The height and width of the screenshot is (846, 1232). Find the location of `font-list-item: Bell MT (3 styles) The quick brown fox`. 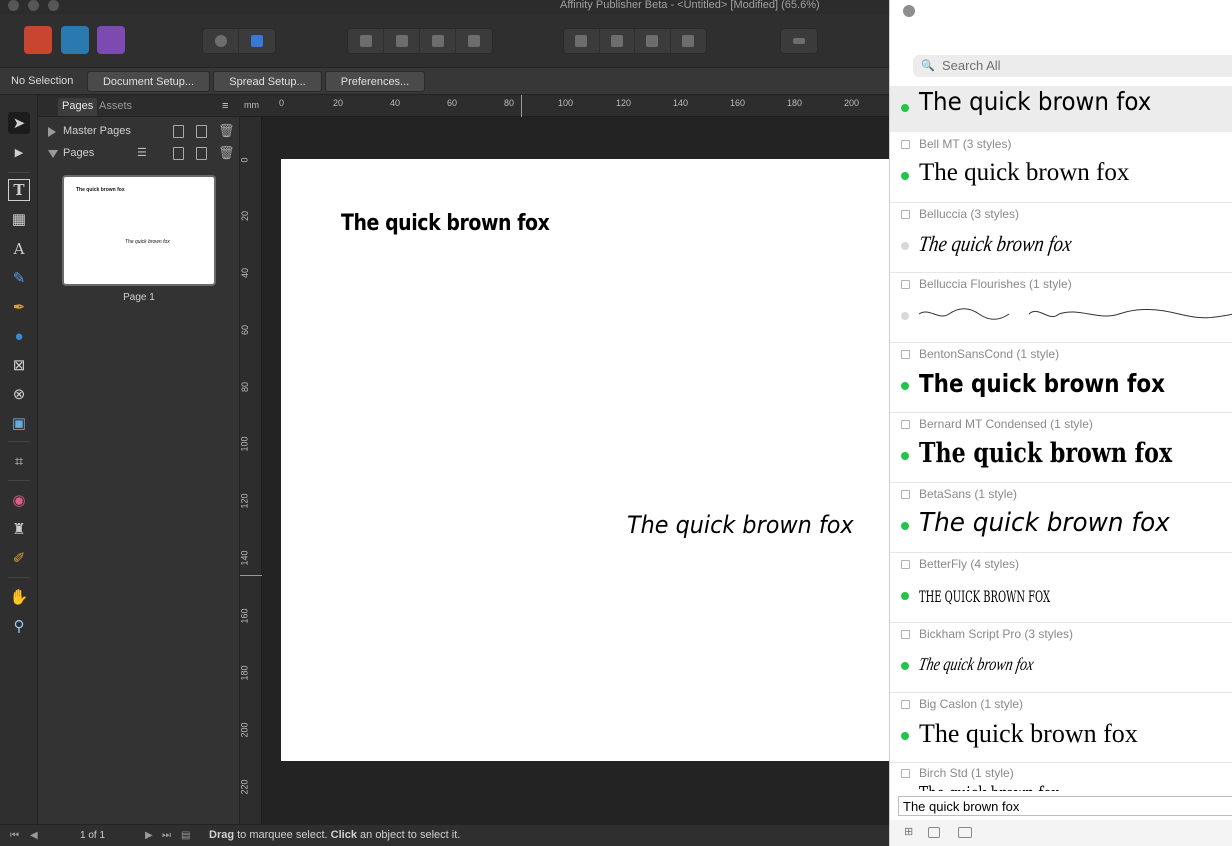

font-list-item: Bell MT (3 styles) The quick brown fox is located at coordinates (1061, 167).